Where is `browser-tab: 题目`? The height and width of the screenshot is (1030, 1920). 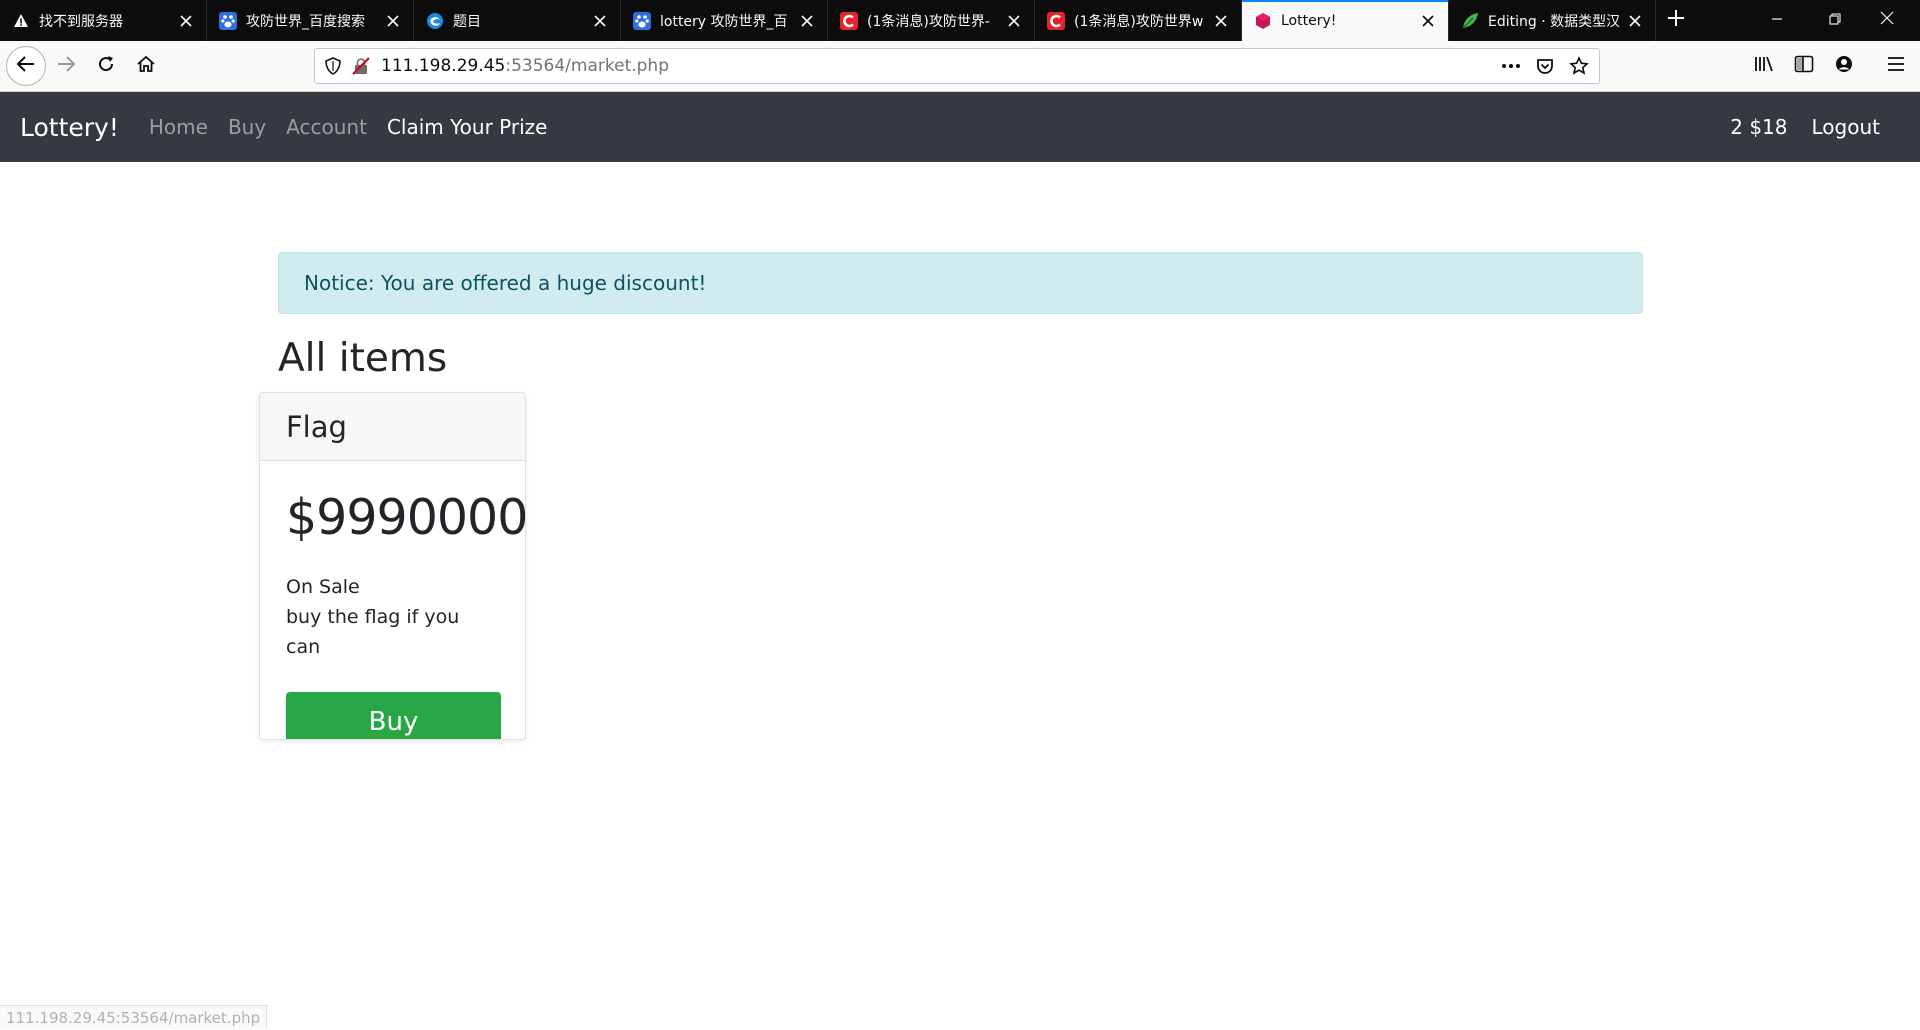
browser-tab: 题目 is located at coordinates (517, 20).